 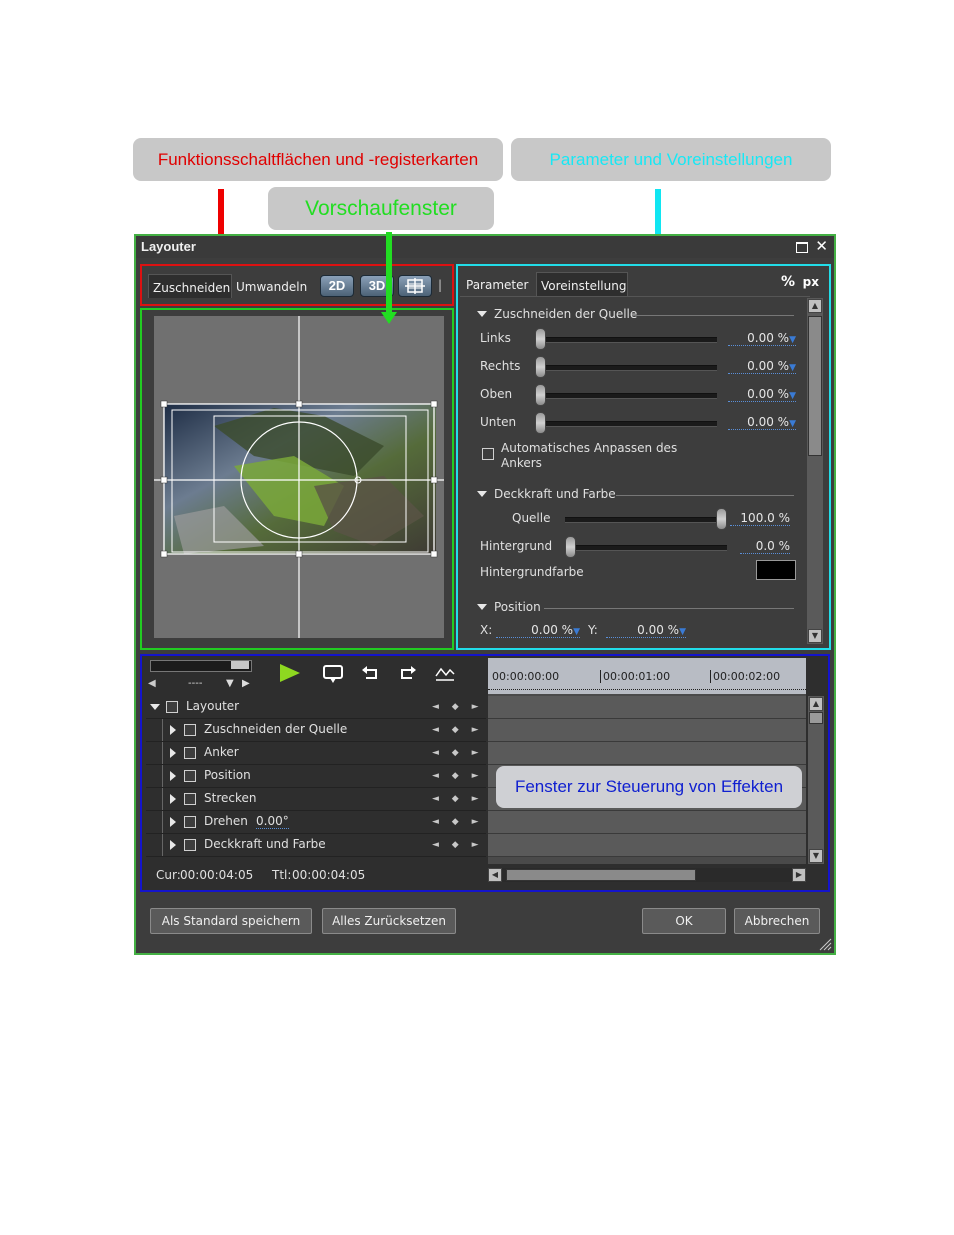 I want to click on crop-right-knob, so click(x=540, y=367).